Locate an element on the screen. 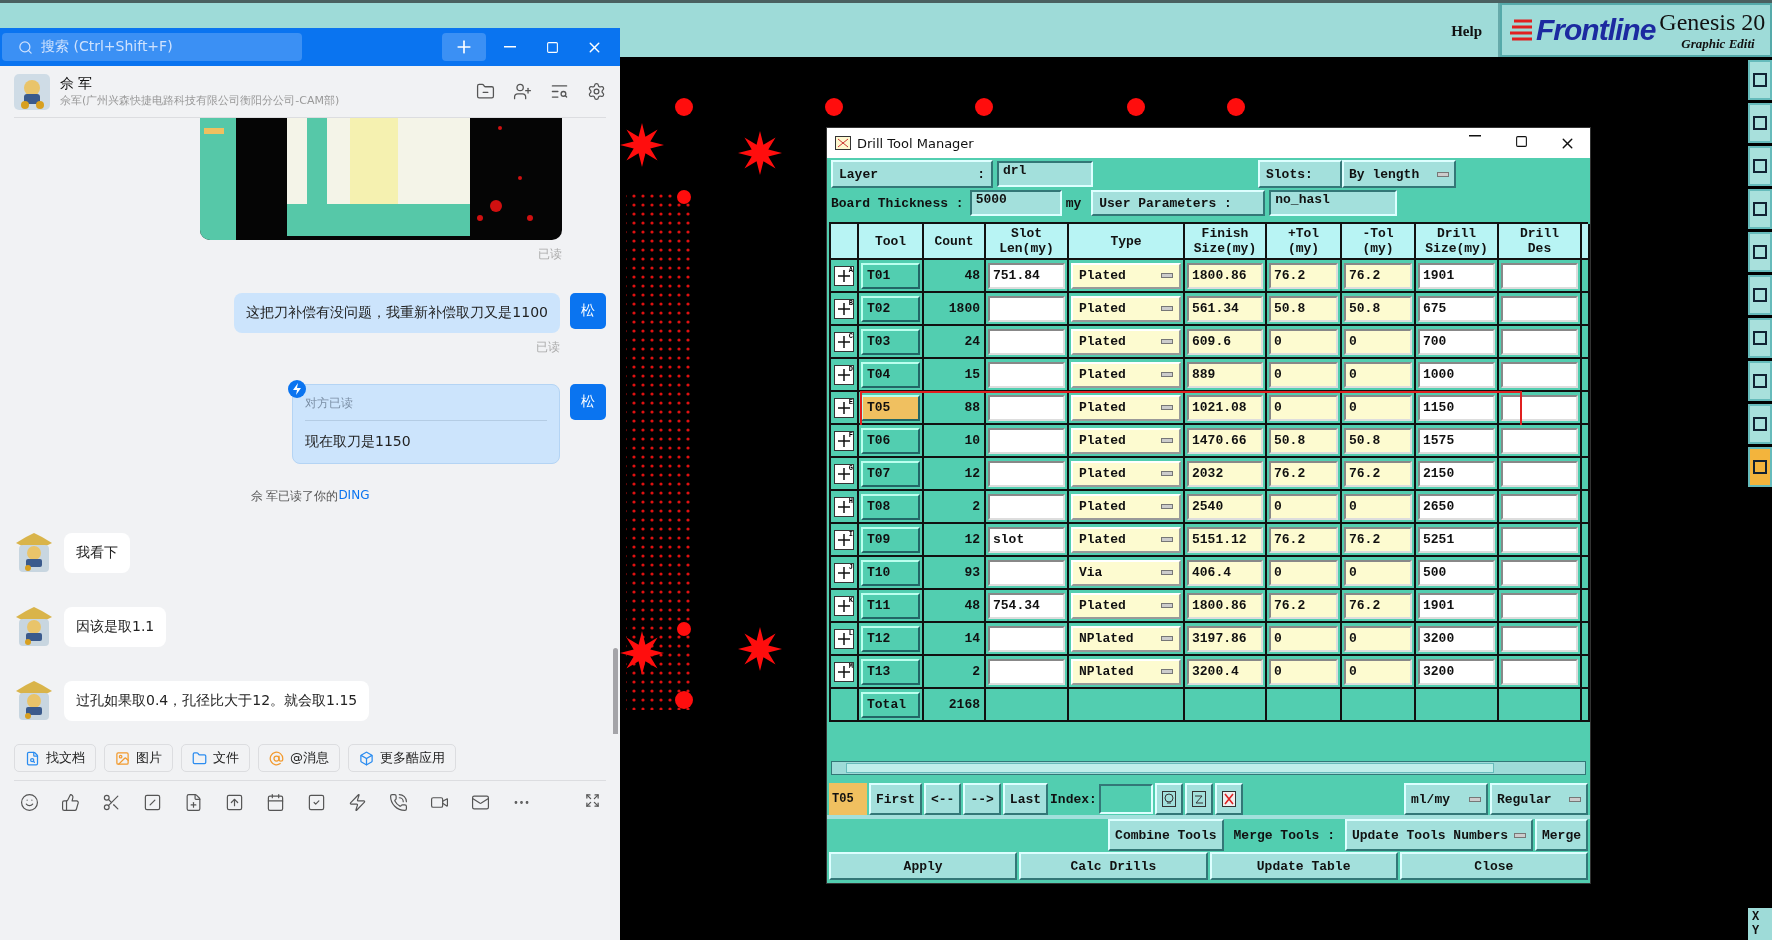 This screenshot has width=1772, height=940. drill-size-field: 500 is located at coordinates (1456, 572).